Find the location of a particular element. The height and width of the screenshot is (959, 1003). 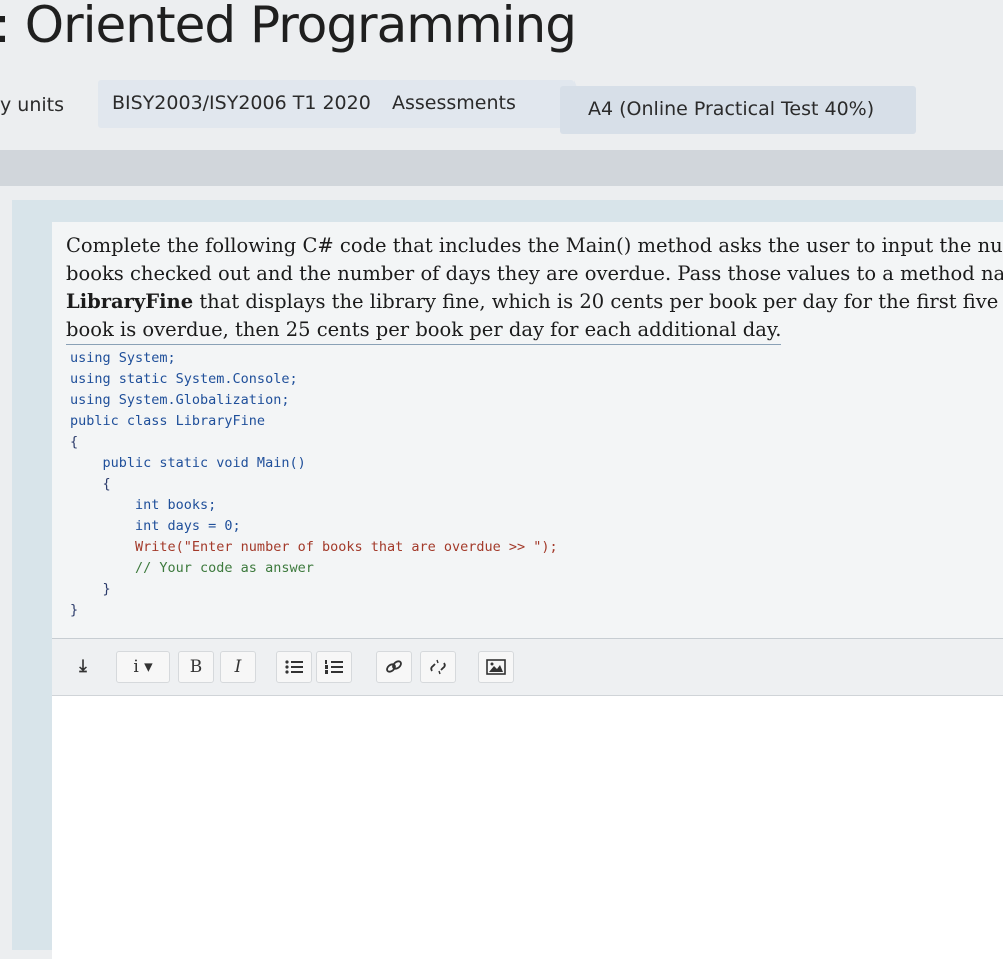

image-glyph is located at coordinates (496, 667).